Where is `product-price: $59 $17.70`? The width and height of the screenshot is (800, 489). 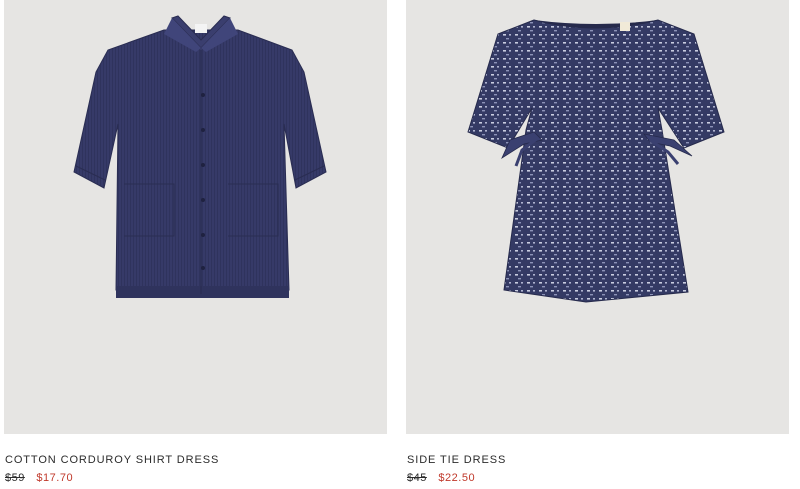
product-price: $59 $17.70 is located at coordinates (39, 478).